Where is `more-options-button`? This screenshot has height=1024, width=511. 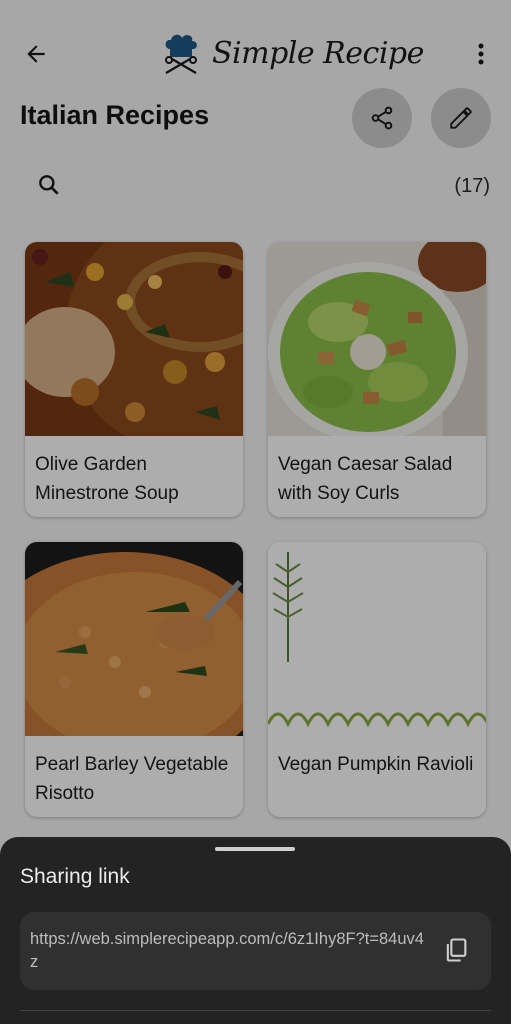 more-options-button is located at coordinates (481, 54).